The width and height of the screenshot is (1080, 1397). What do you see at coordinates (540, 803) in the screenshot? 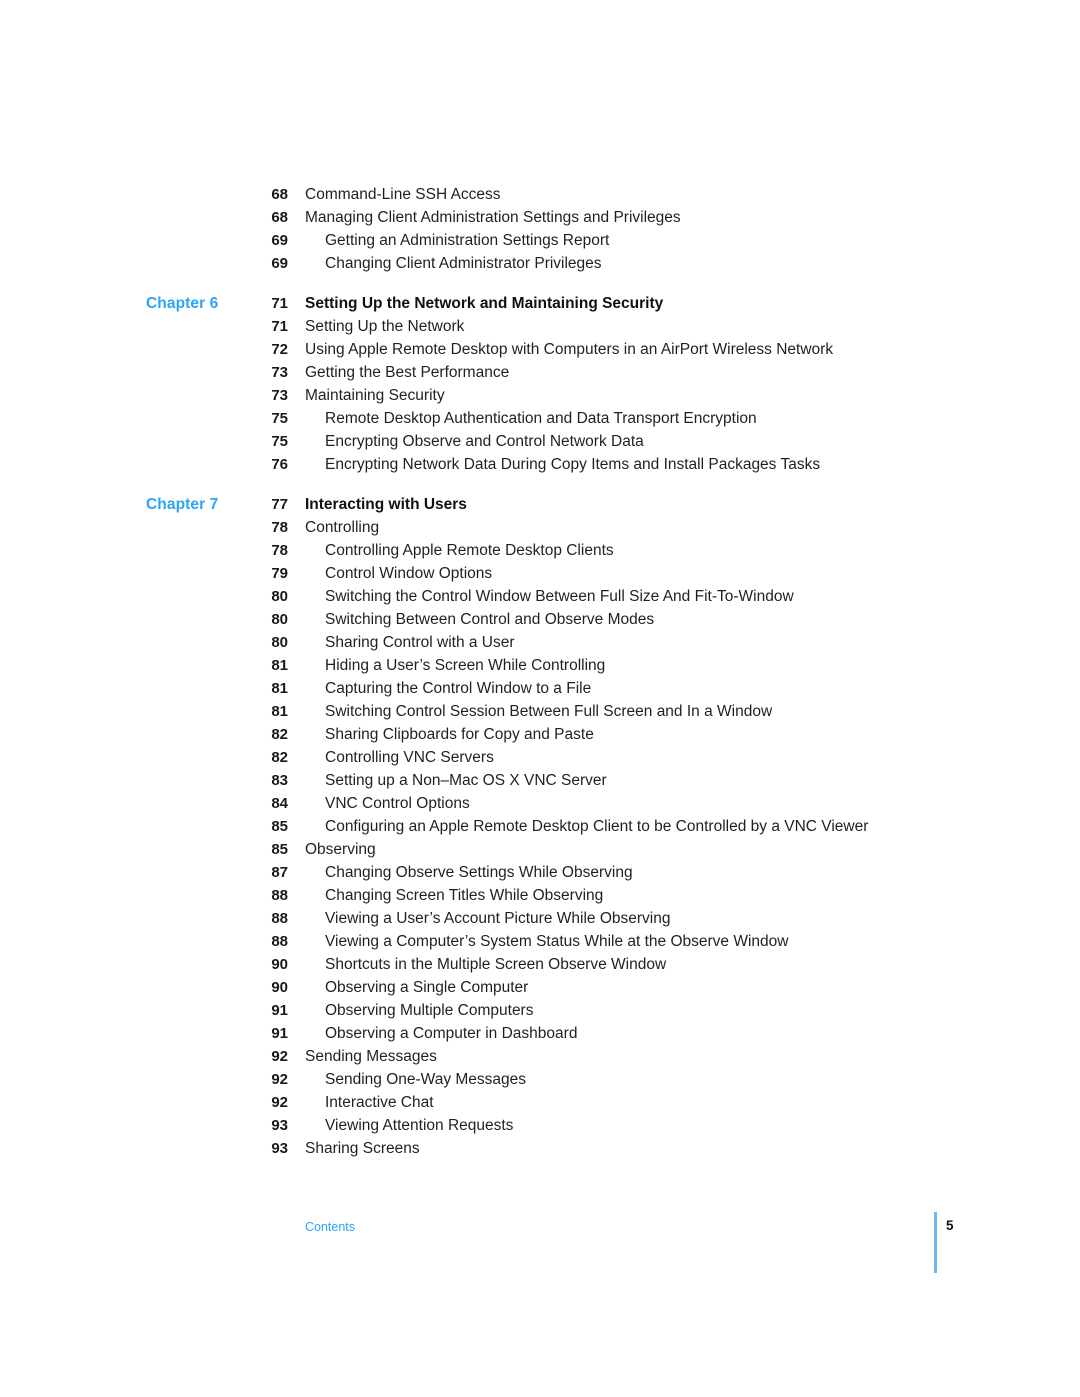
I see `toc-entry: 84 VNC Control Options` at bounding box center [540, 803].